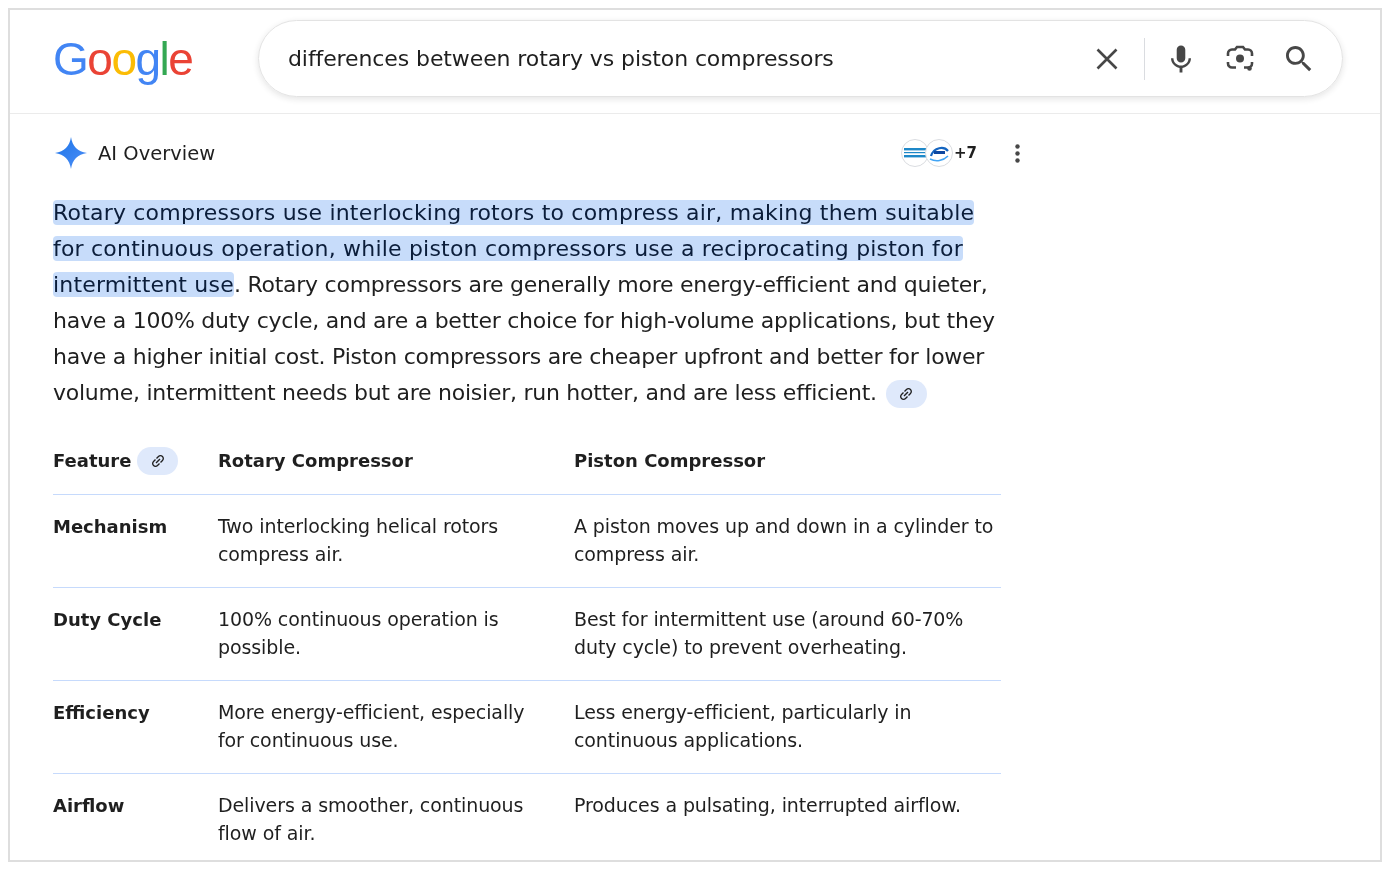 This screenshot has width=1390, height=870. Describe the element at coordinates (1107, 58) in the screenshot. I see `close-icon` at that location.